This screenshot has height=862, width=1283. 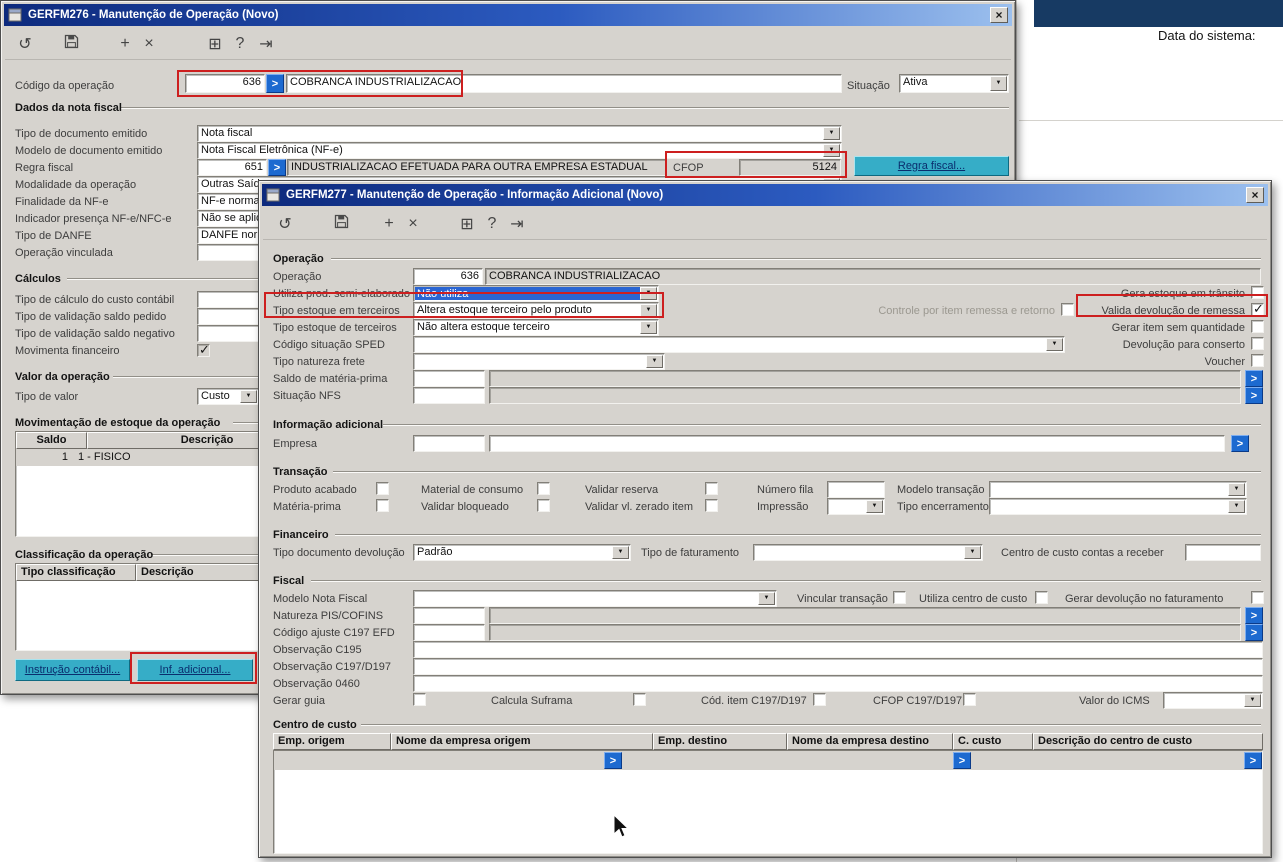 What do you see at coordinates (297, 277) in the screenshot?
I see `operacao-label: Operação` at bounding box center [297, 277].